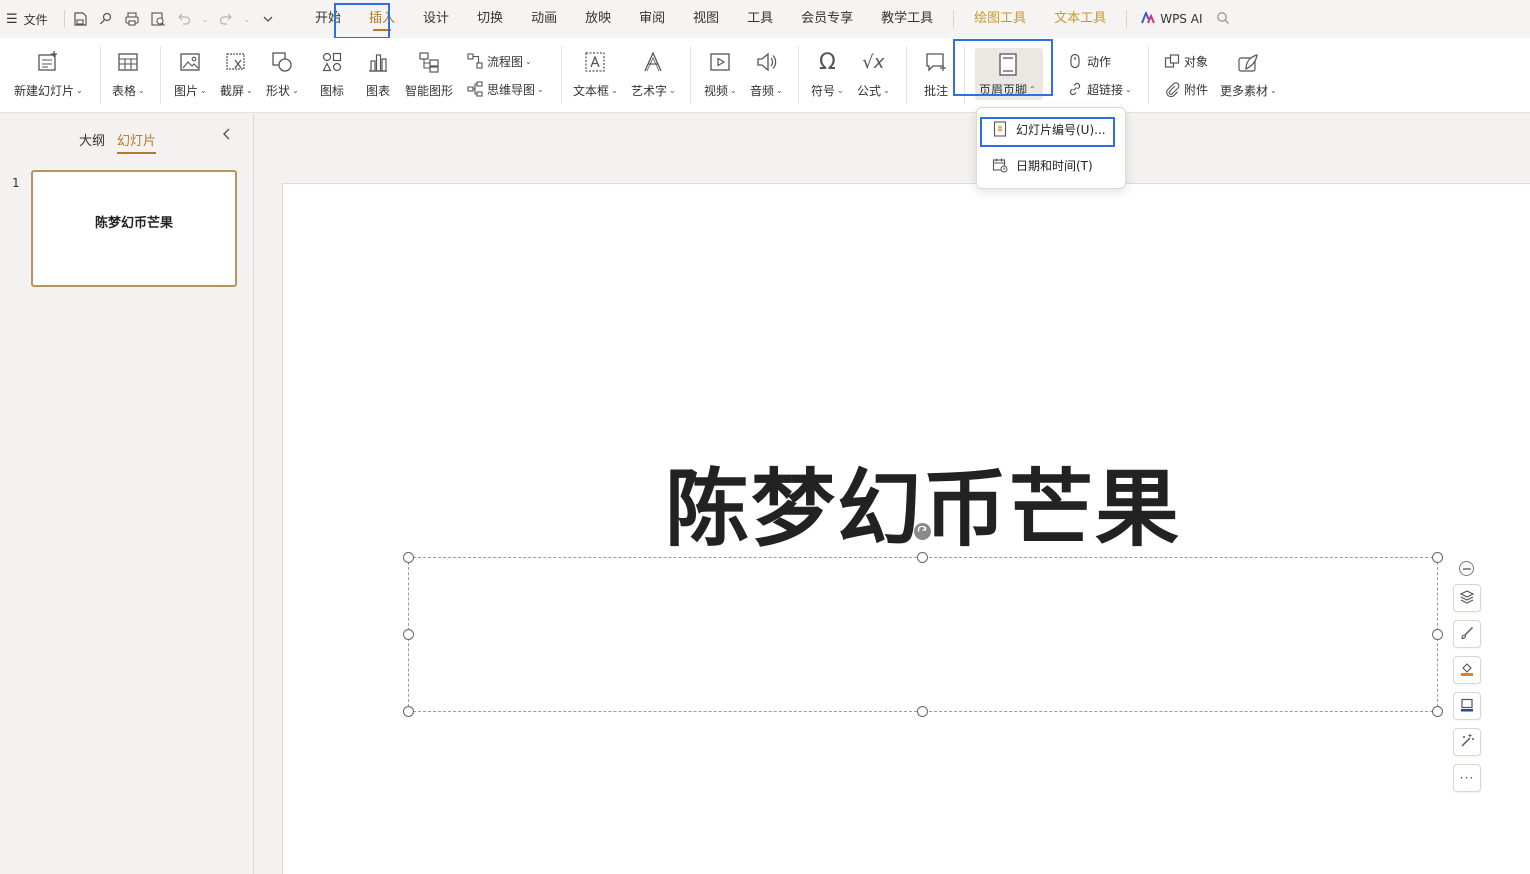 This screenshot has height=874, width=1530. I want to click on more-options-button: ···, so click(1467, 778).